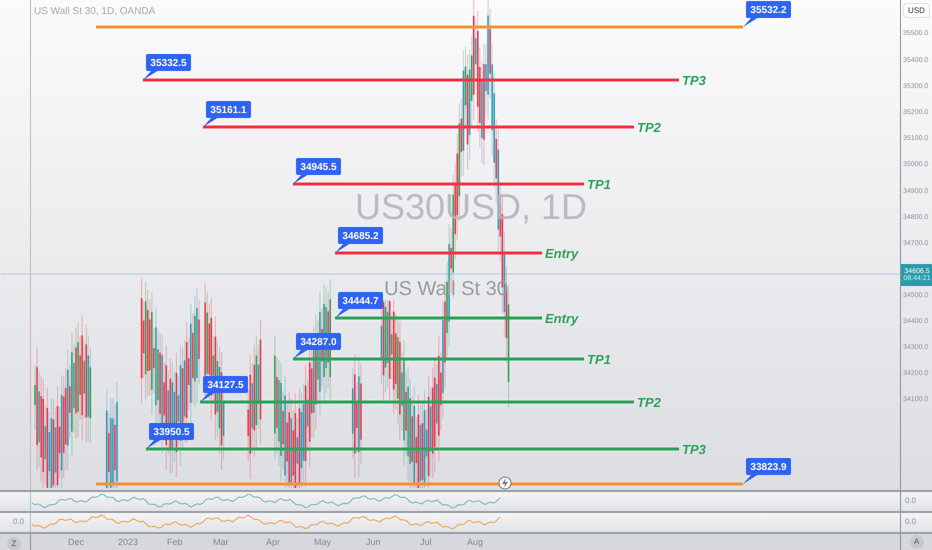 The image size is (932, 550). I want to click on time-label: Dec, so click(76, 542).